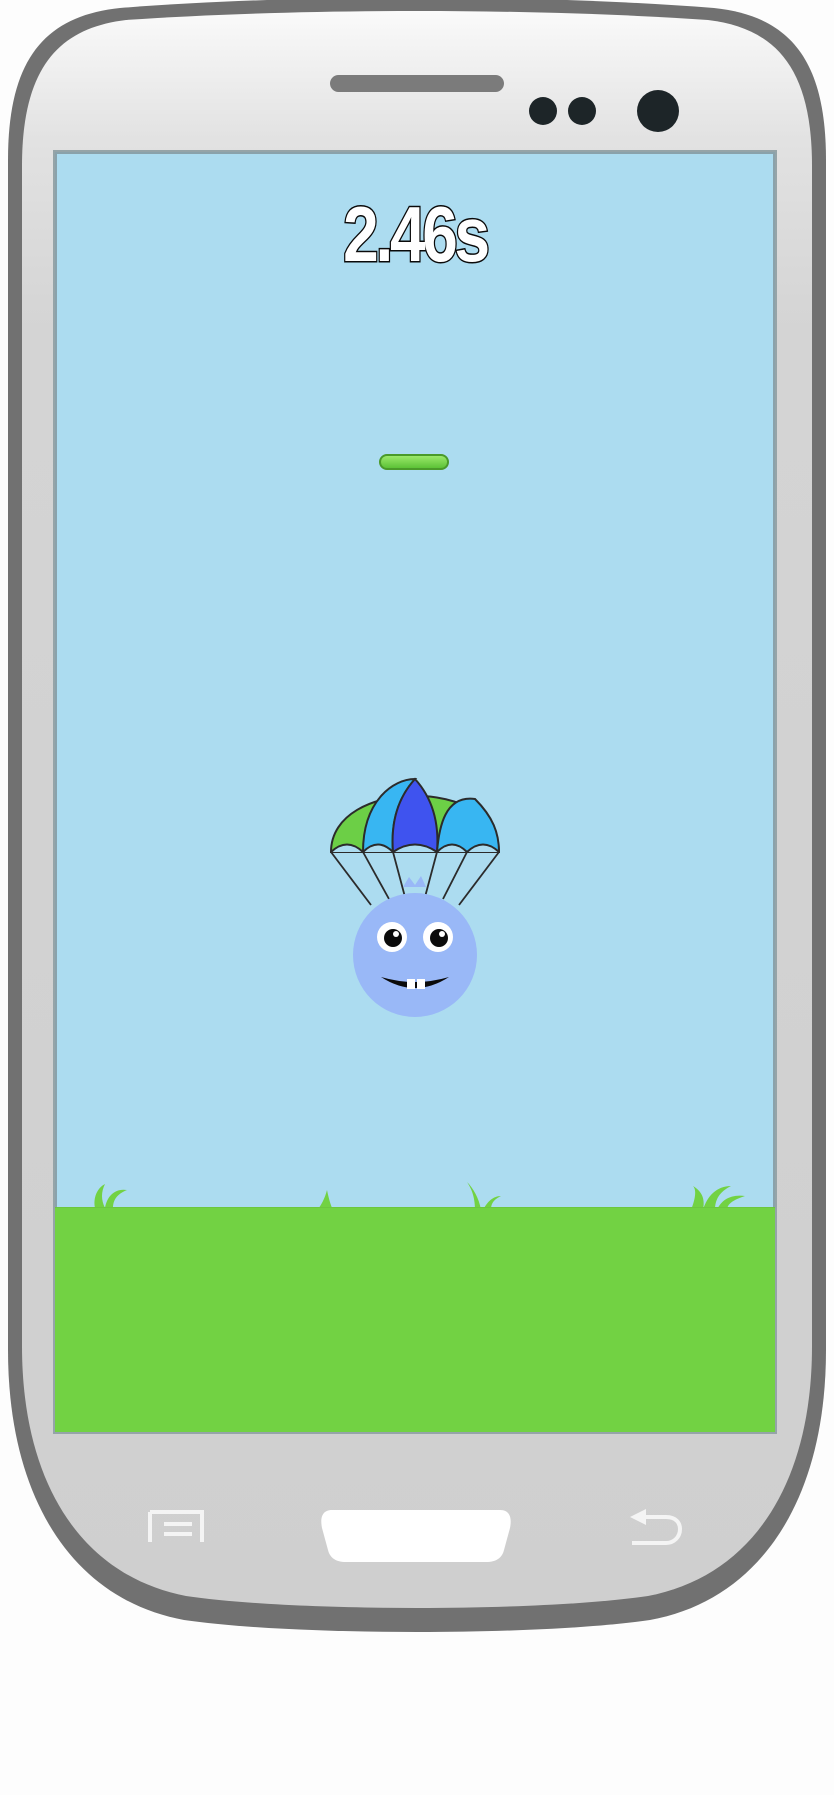  I want to click on timer-display: 2.46s, so click(416, 234).